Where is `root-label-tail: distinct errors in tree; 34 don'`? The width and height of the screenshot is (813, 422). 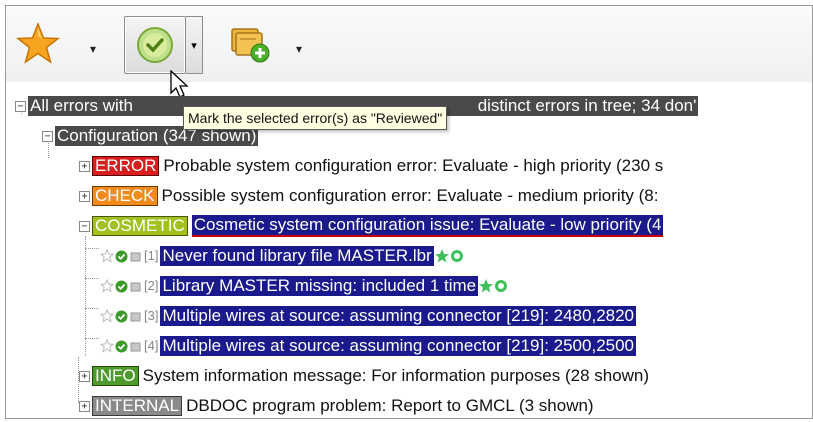
root-label-tail: distinct errors in tree; 34 don' is located at coordinates (587, 105).